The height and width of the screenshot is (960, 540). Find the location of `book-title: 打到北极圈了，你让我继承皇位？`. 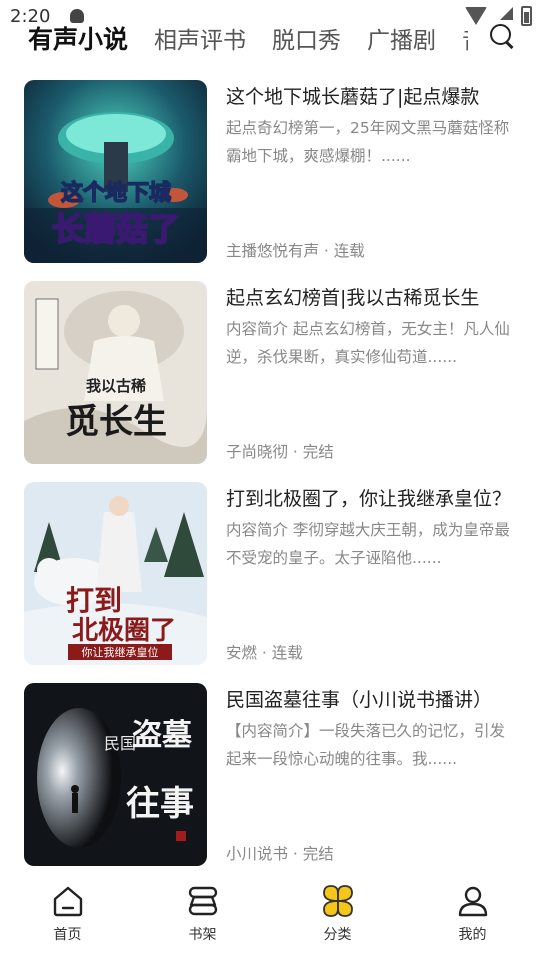

book-title: 打到北极圈了，你让我继承皇位？ is located at coordinates (369, 499).